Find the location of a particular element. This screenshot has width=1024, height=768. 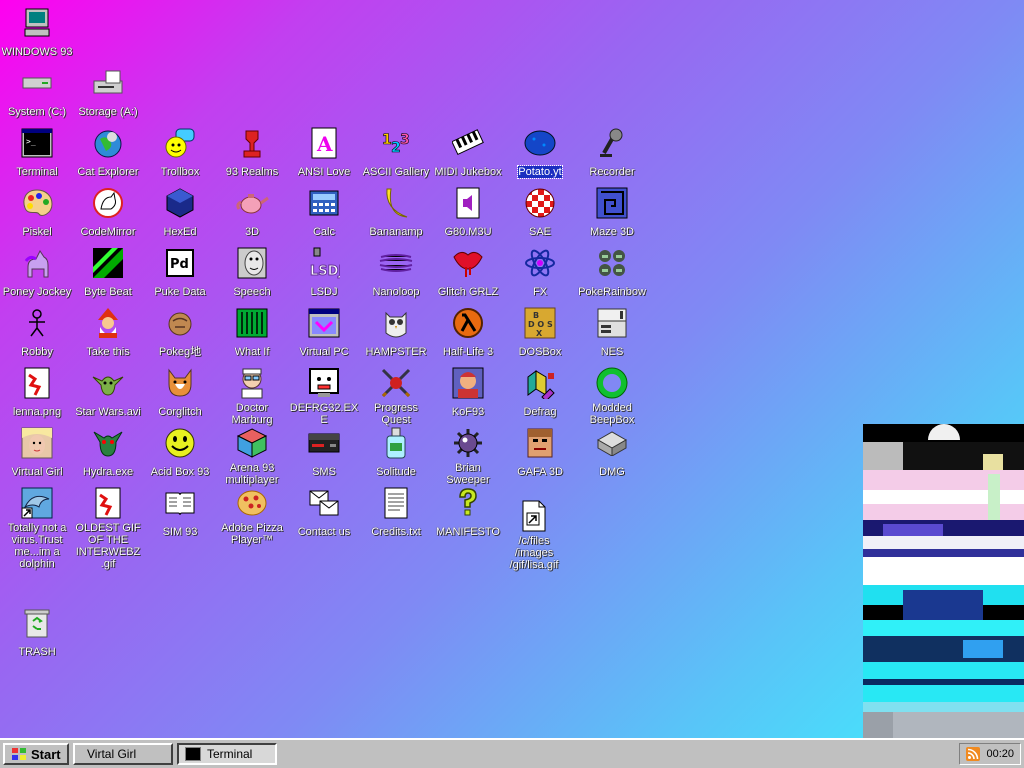

desktop-icon-windows93: WINDOWS 93 is located at coordinates (37, 31).